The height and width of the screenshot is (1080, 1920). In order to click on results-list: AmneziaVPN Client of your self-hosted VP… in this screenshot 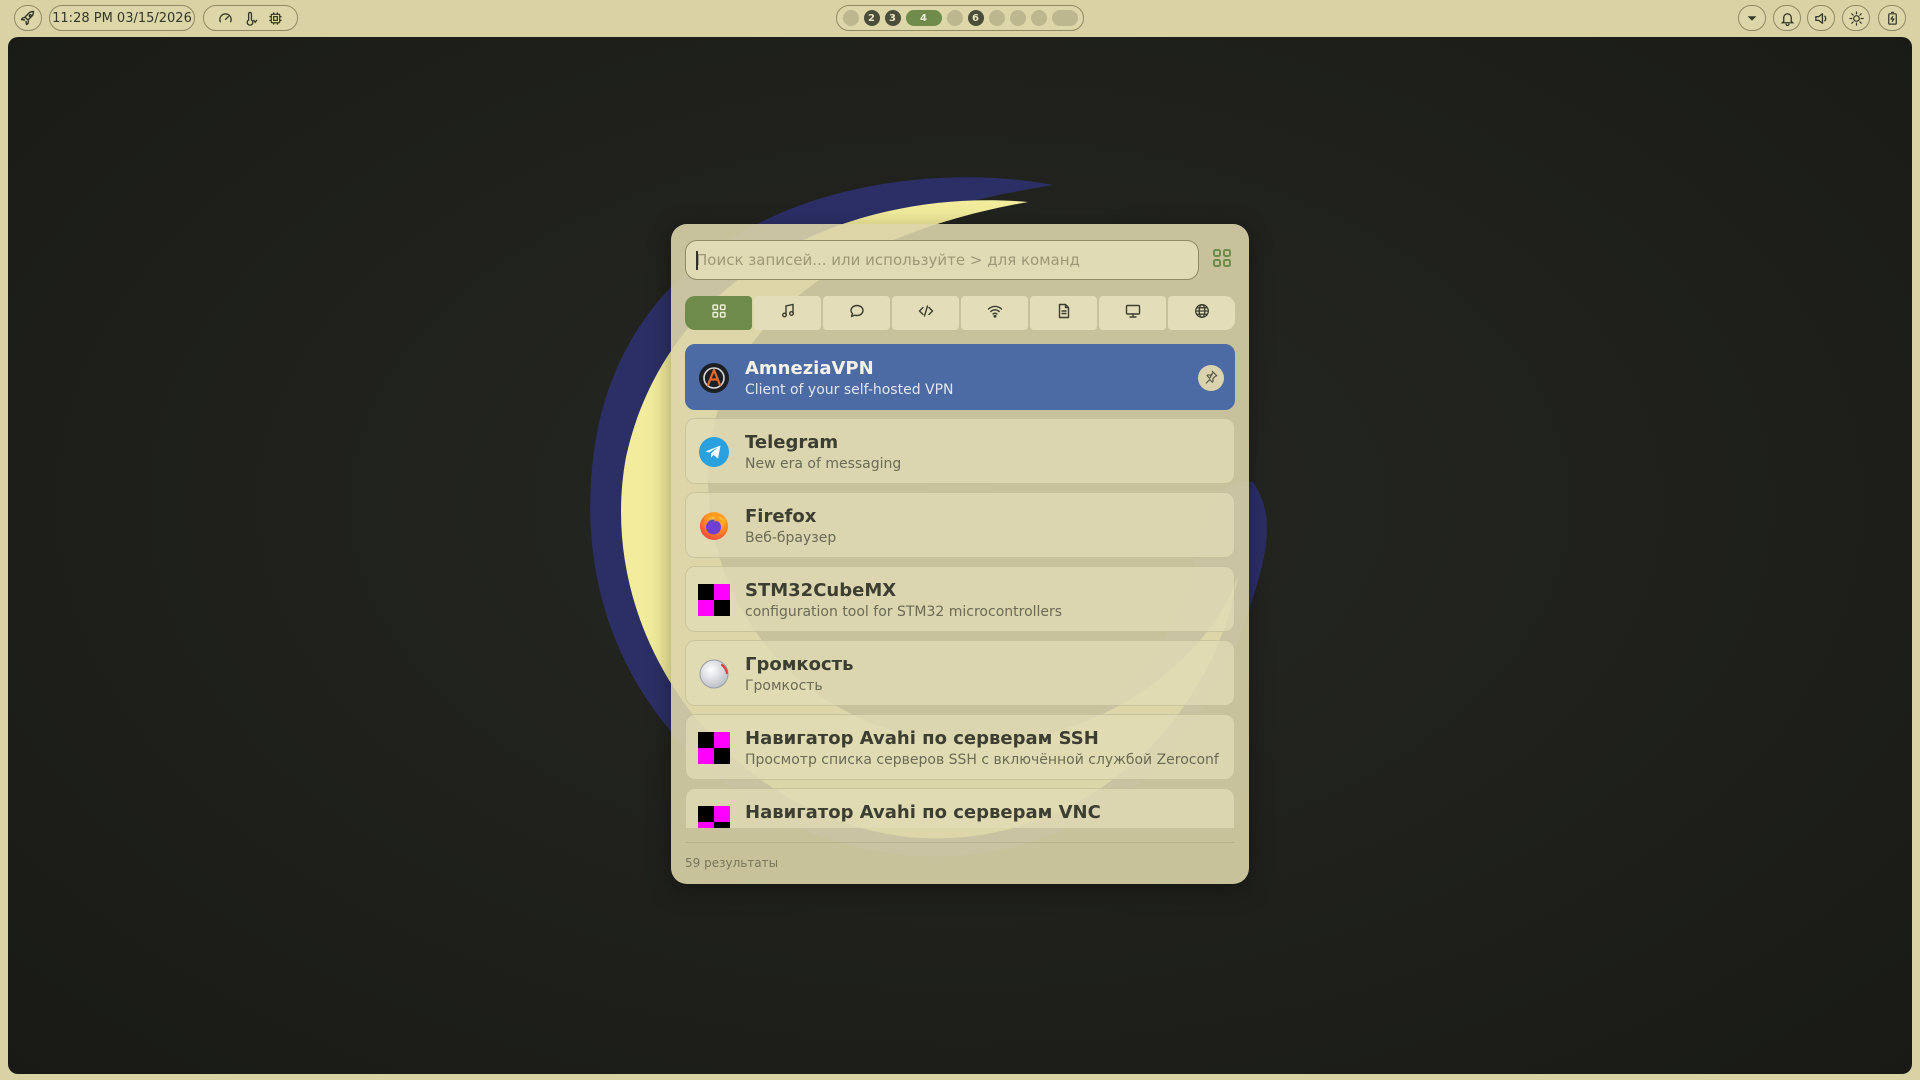, I will do `click(960, 586)`.